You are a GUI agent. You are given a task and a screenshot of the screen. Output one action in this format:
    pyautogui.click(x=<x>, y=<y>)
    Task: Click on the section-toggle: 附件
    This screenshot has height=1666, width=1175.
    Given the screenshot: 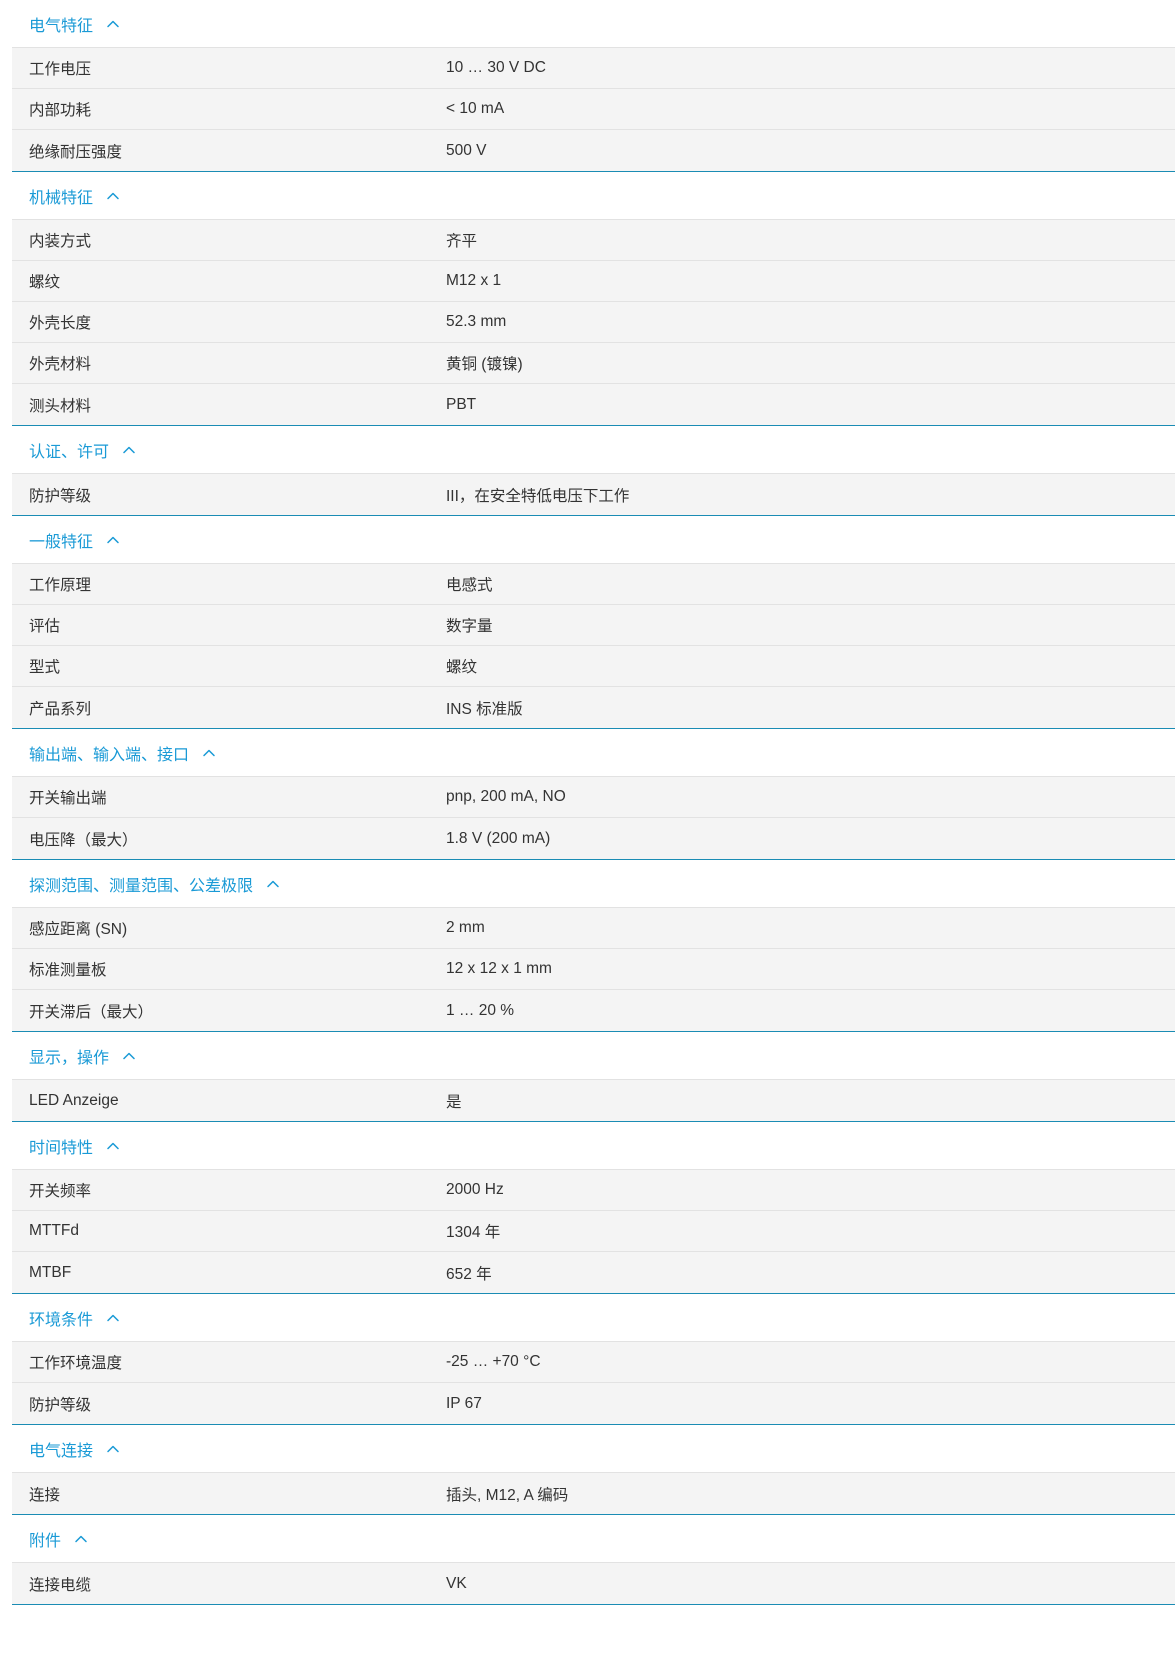 What is the action you would take?
    pyautogui.click(x=593, y=1539)
    